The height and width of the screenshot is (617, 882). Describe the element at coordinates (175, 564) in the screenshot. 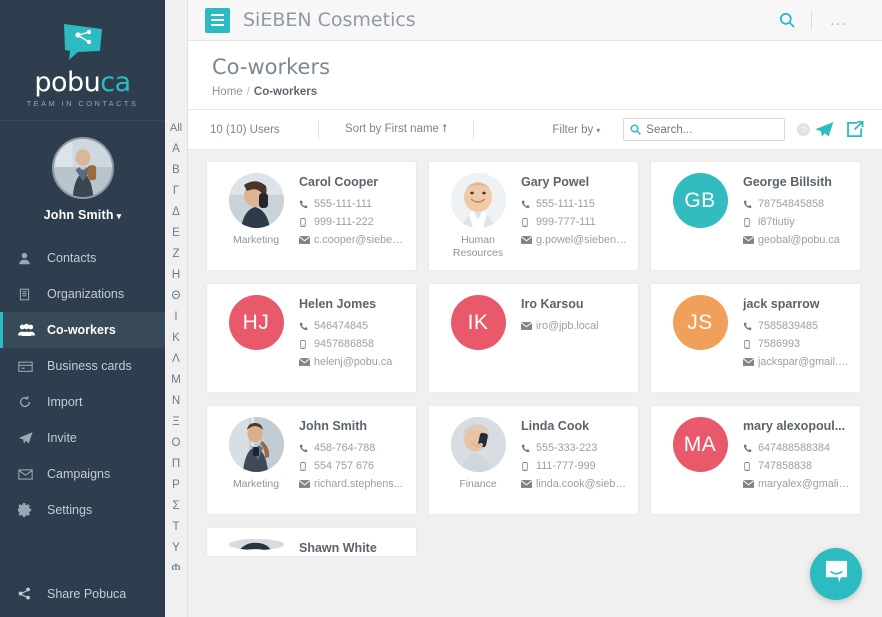

I see `alphabet-item: Φ` at that location.